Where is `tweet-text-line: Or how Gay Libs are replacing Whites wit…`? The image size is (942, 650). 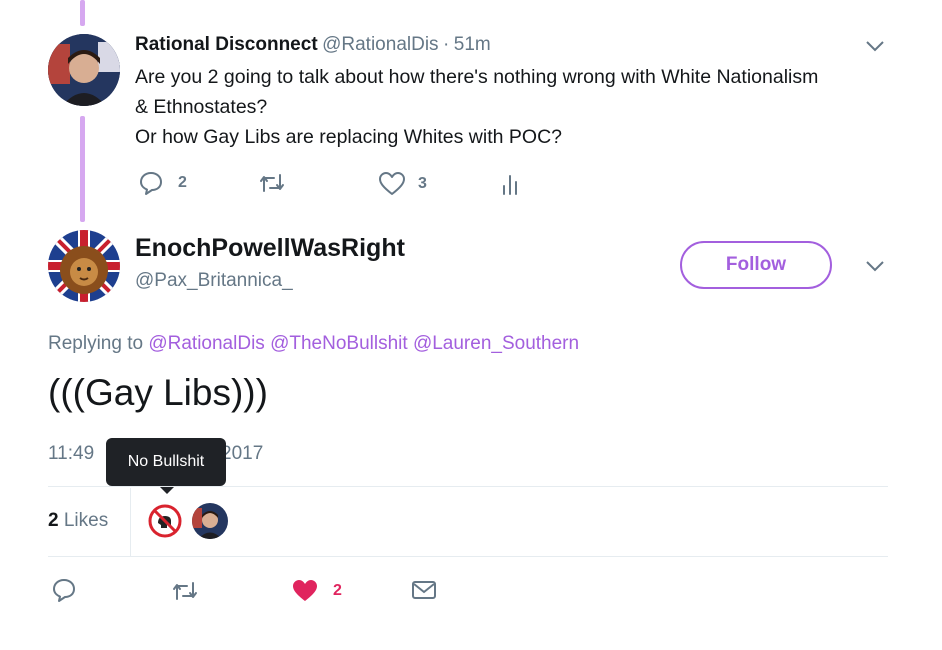 tweet-text-line: Or how Gay Libs are replacing Whites wit… is located at coordinates (349, 137).